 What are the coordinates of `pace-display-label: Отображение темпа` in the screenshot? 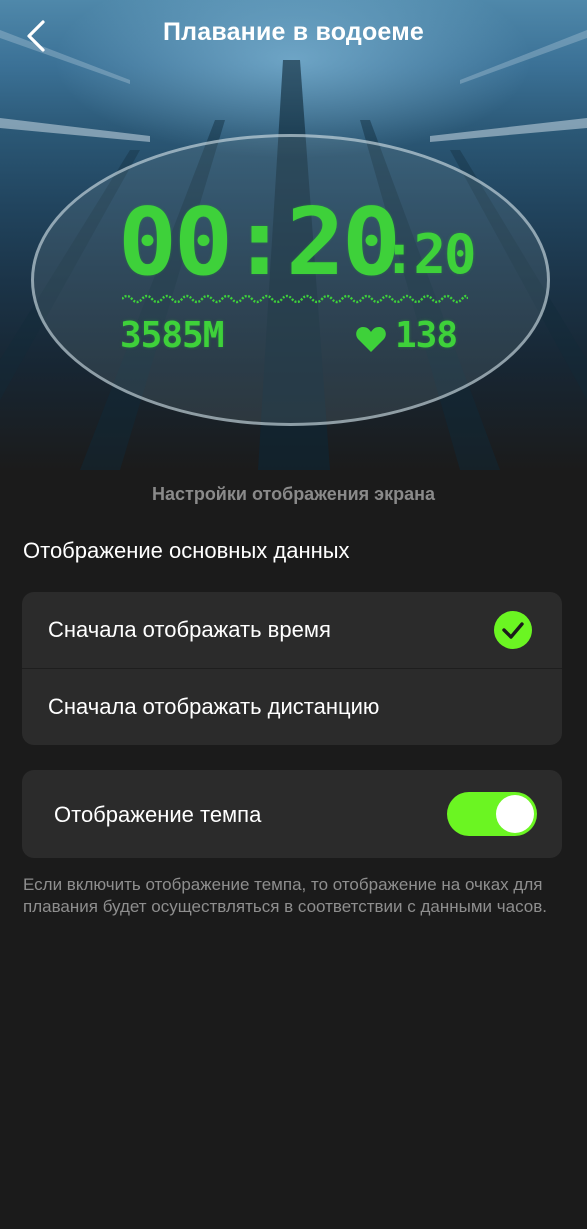 It's located at (158, 814).